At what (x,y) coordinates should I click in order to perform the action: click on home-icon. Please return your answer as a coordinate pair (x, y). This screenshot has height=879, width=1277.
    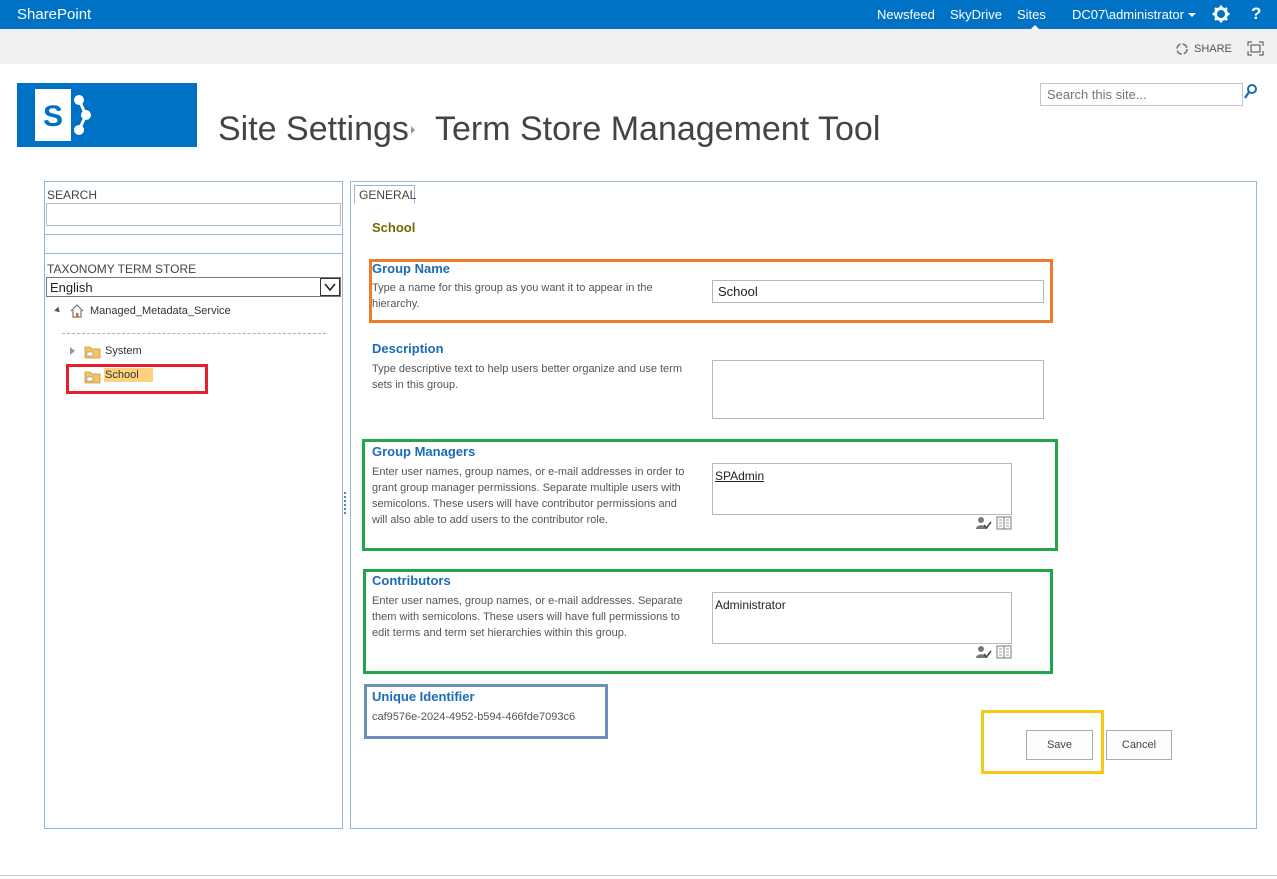
    Looking at the image, I should click on (77, 310).